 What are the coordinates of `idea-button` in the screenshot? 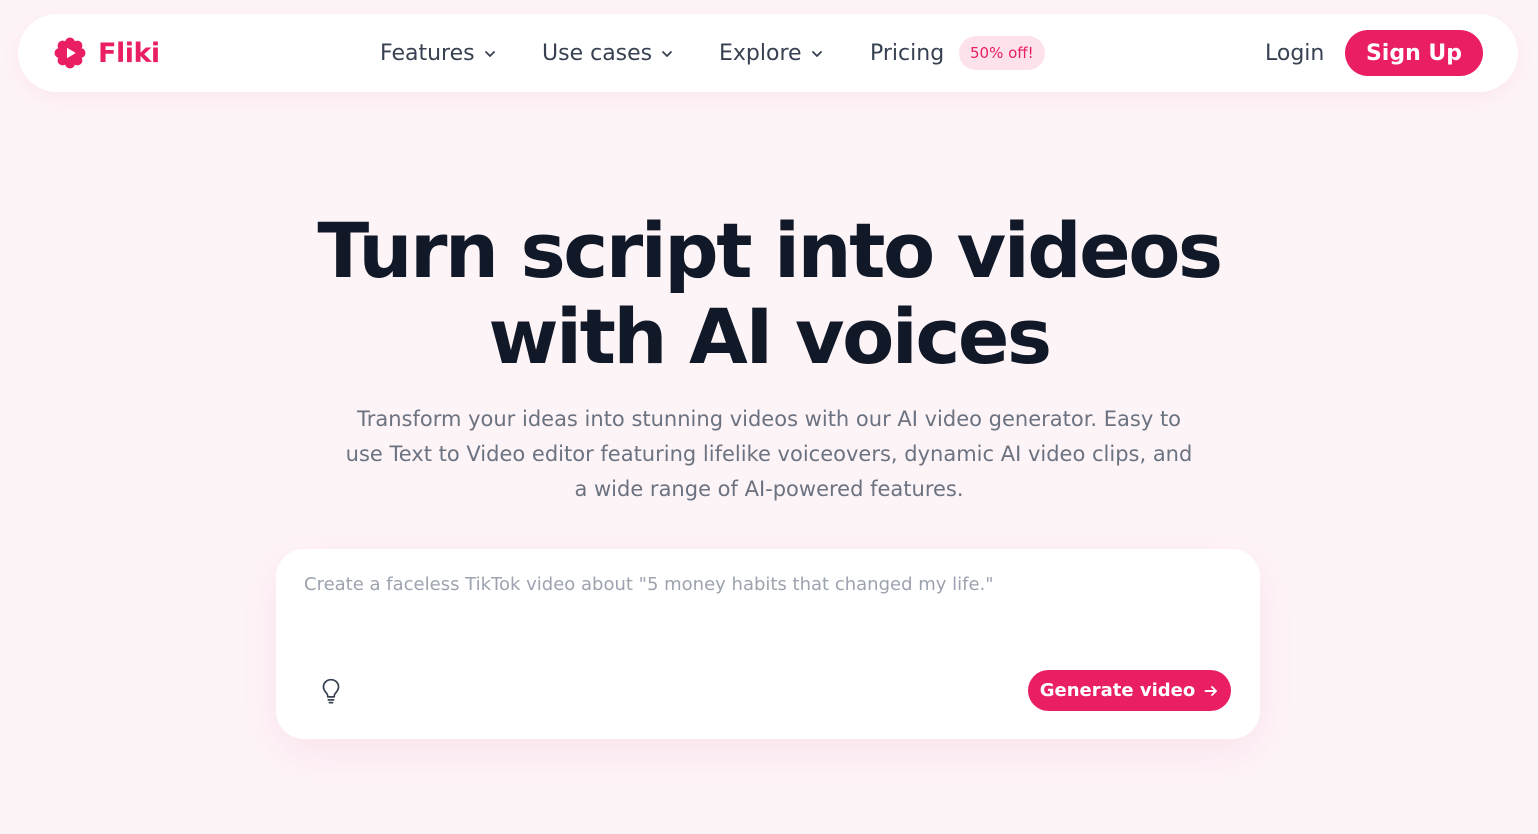 It's located at (331, 691).